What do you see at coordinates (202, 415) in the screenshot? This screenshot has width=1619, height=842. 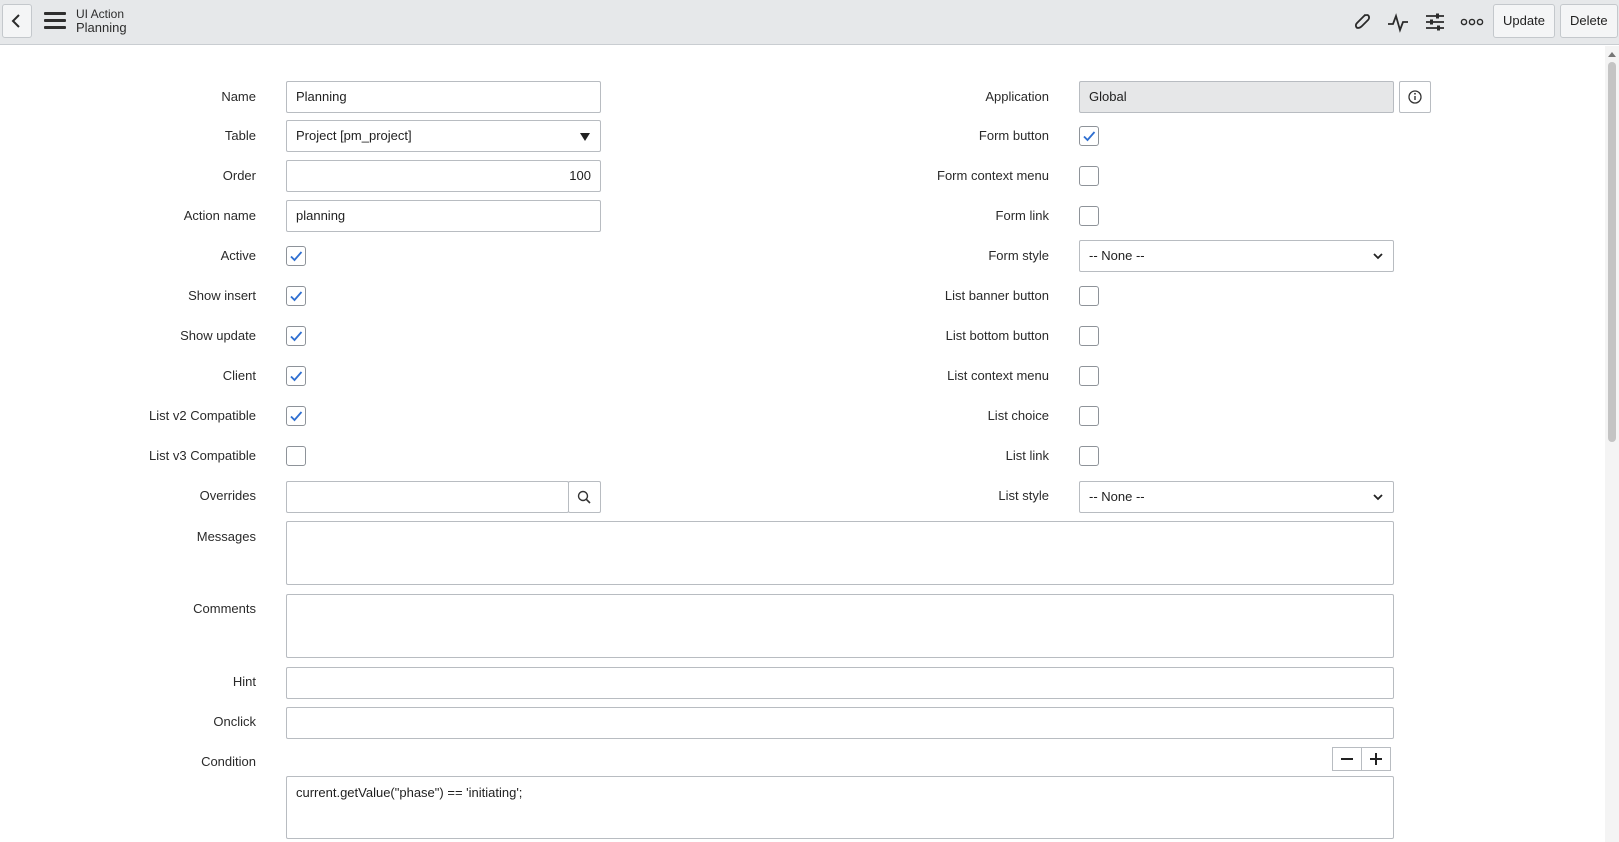 I see `list-v2-label: List v2 Compatible` at bounding box center [202, 415].